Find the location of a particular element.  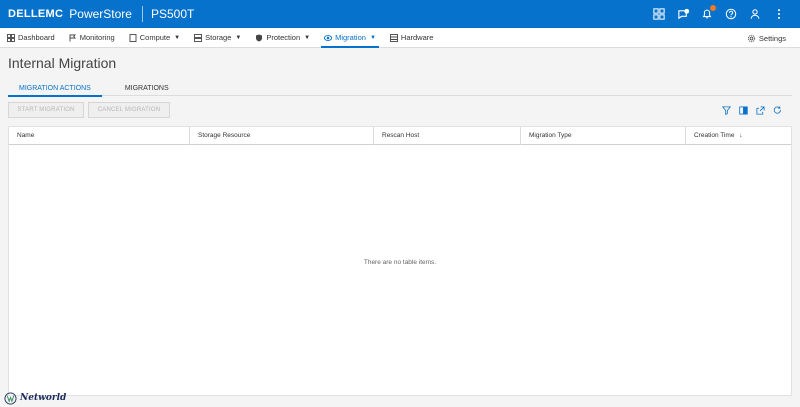

column-header-name: Name is located at coordinates (99, 136).